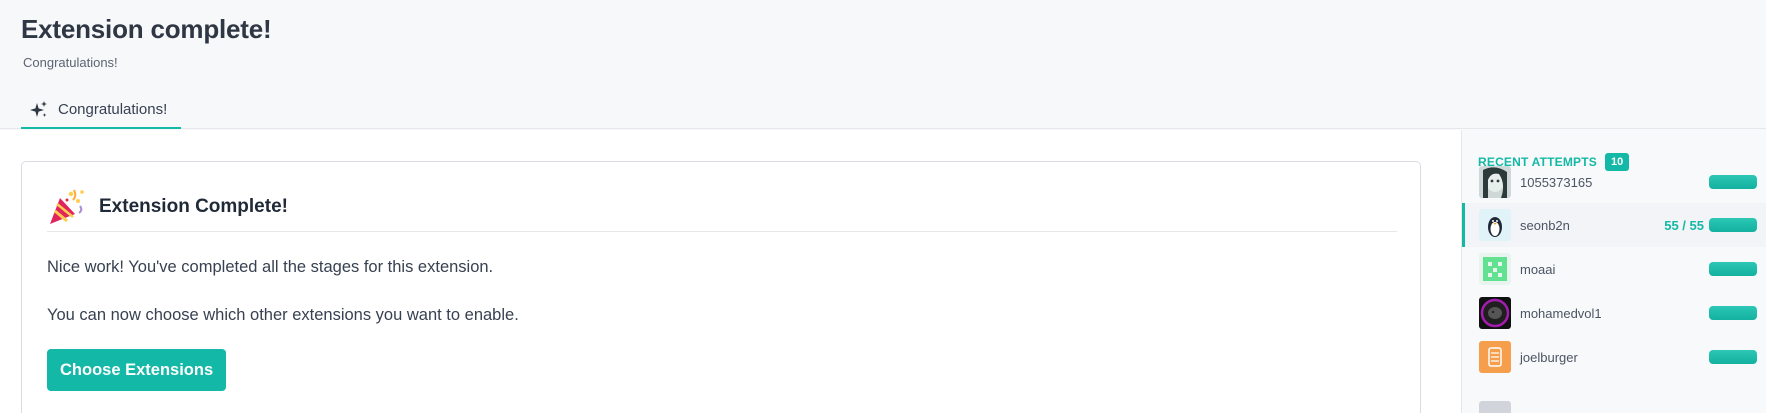 Image resolution: width=1766 pixels, height=413 pixels. Describe the element at coordinates (1614, 396) in the screenshot. I see `attempt-row` at that location.